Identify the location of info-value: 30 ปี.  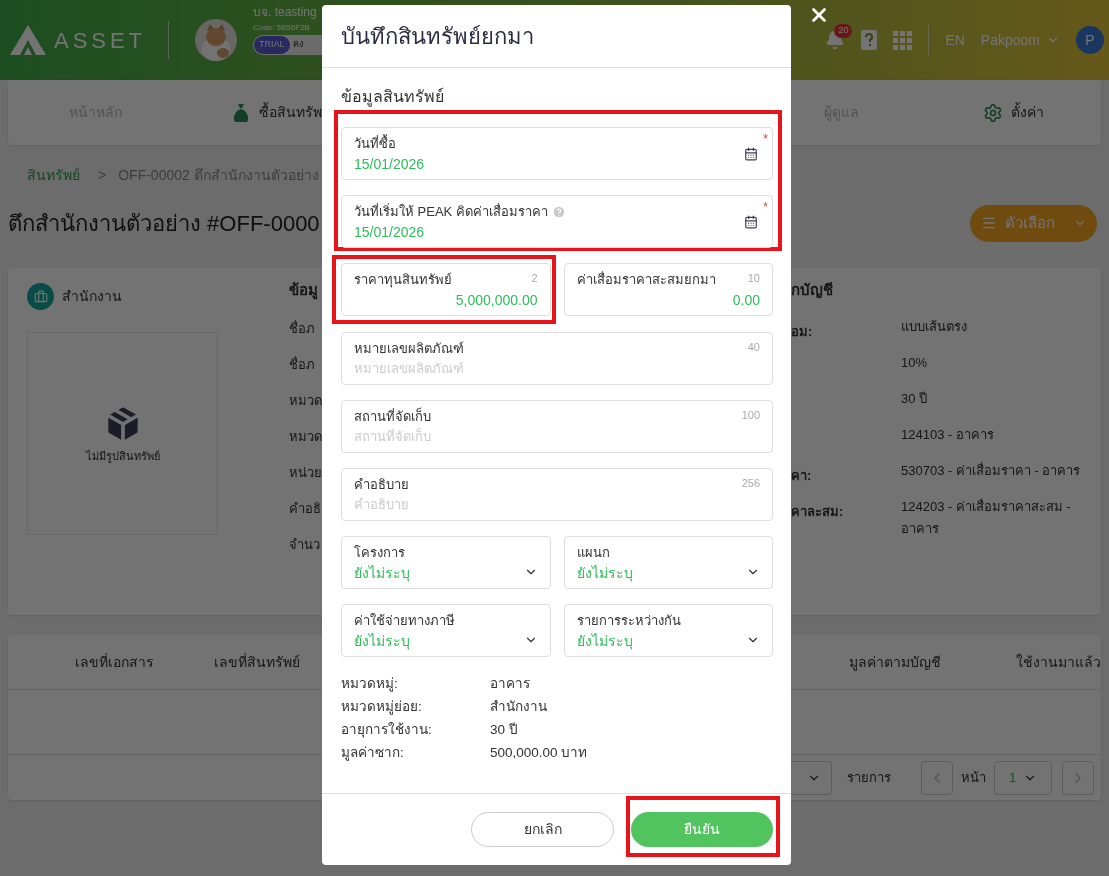
(915, 399).